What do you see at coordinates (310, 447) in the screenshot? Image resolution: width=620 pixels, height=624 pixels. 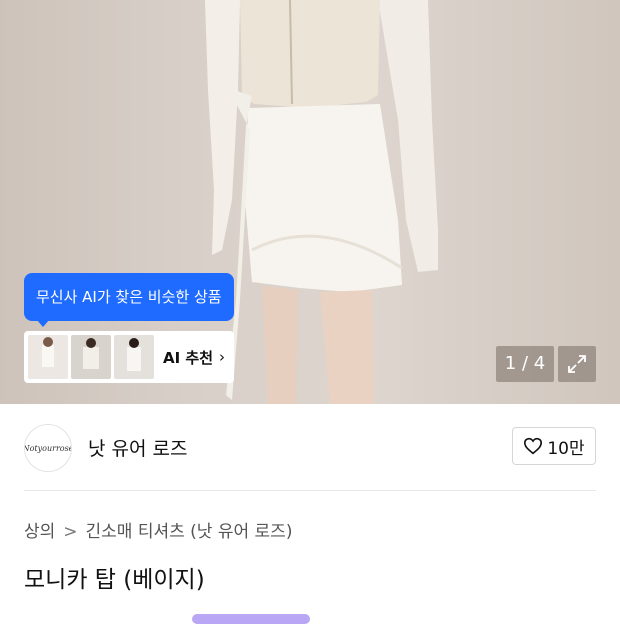 I see `brand-row: Notyourrose 낫 유어 로즈 10만` at bounding box center [310, 447].